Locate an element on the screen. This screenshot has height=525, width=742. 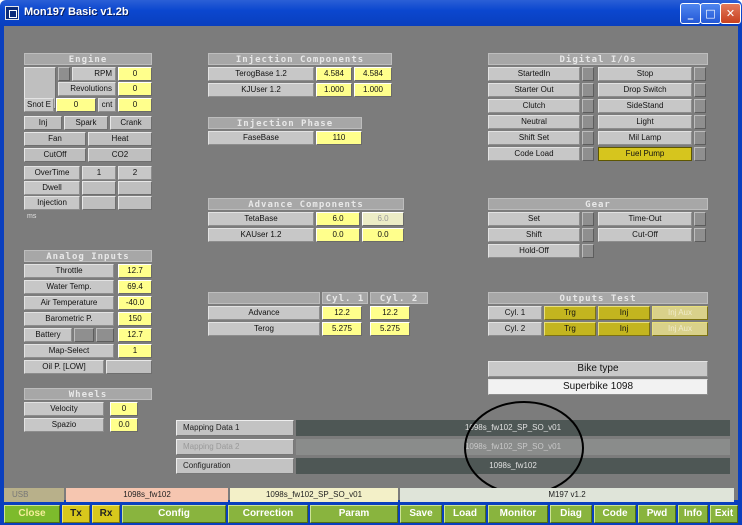
analog-value: 150 is located at coordinates (135, 319).